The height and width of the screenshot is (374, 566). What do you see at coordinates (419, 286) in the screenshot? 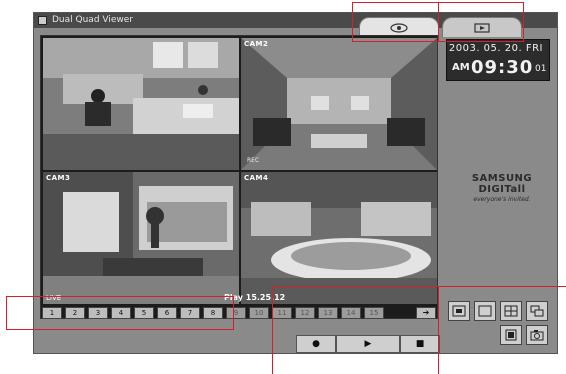
I see `callout-line-top` at bounding box center [419, 286].